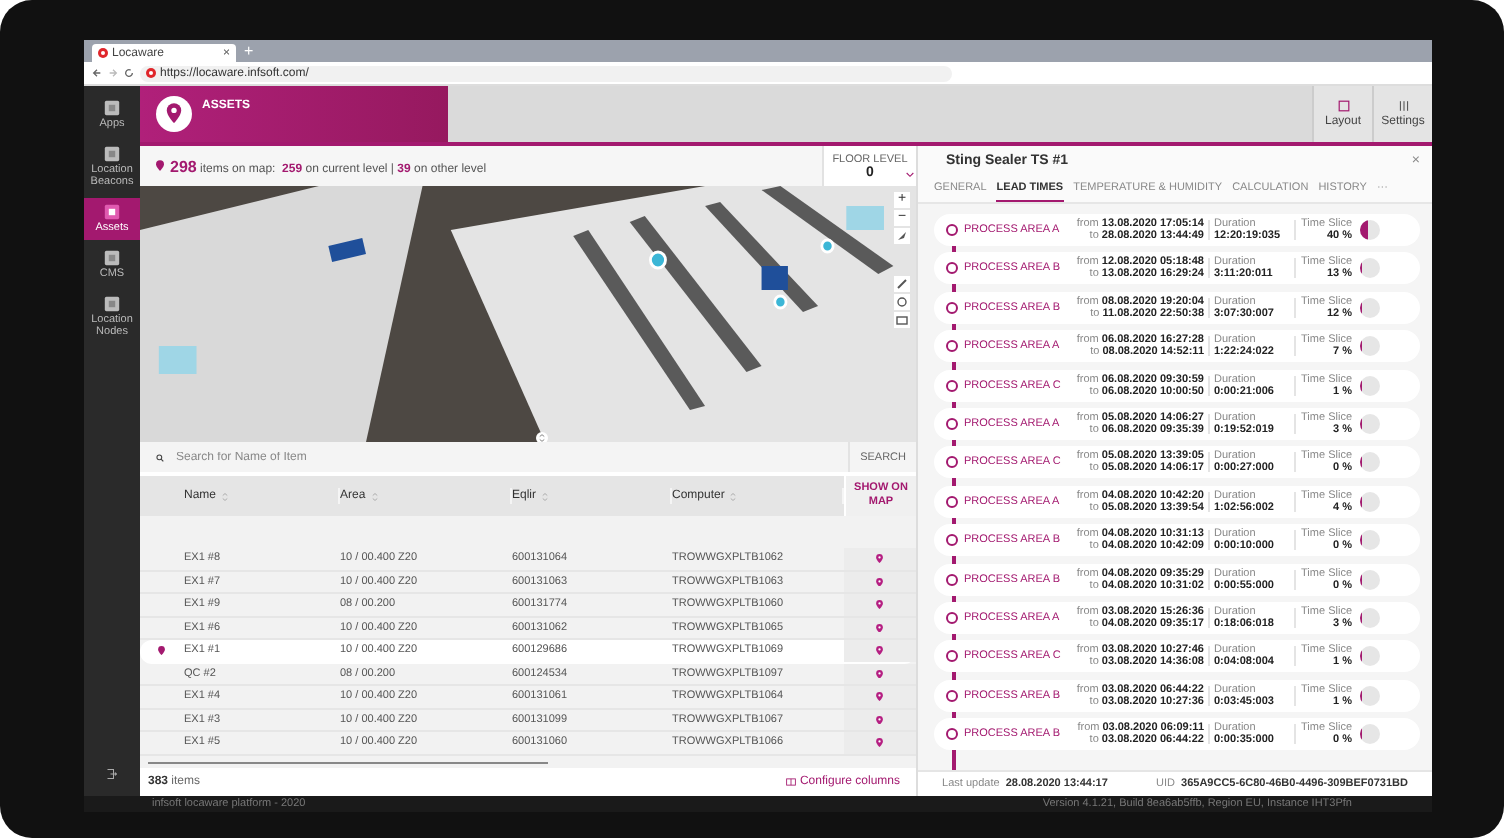 Image resolution: width=1504 pixels, height=838 pixels. What do you see at coordinates (790, 782) in the screenshot?
I see `columns-icon` at bounding box center [790, 782].